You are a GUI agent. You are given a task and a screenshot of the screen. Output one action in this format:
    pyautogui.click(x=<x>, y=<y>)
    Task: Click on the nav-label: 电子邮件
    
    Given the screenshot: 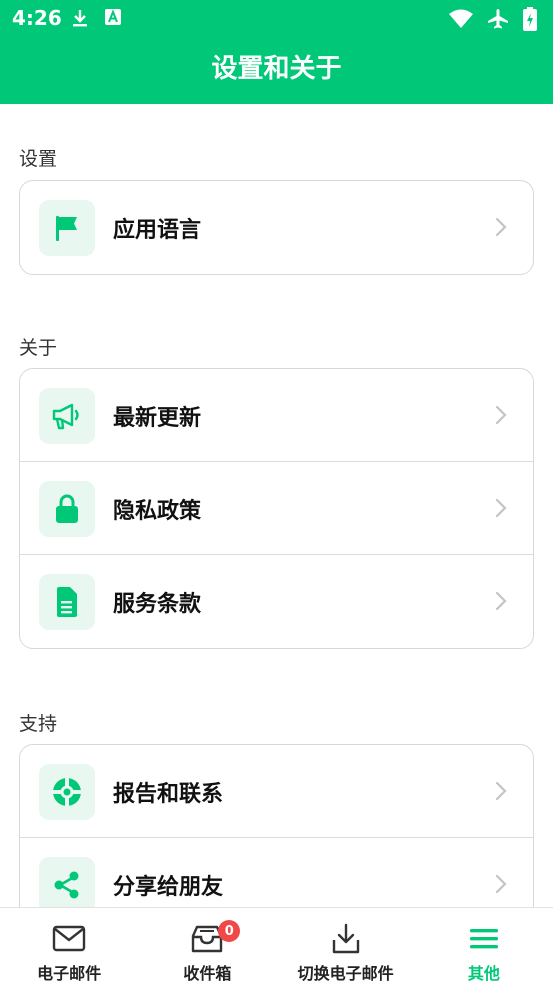 What is the action you would take?
    pyautogui.click(x=69, y=973)
    